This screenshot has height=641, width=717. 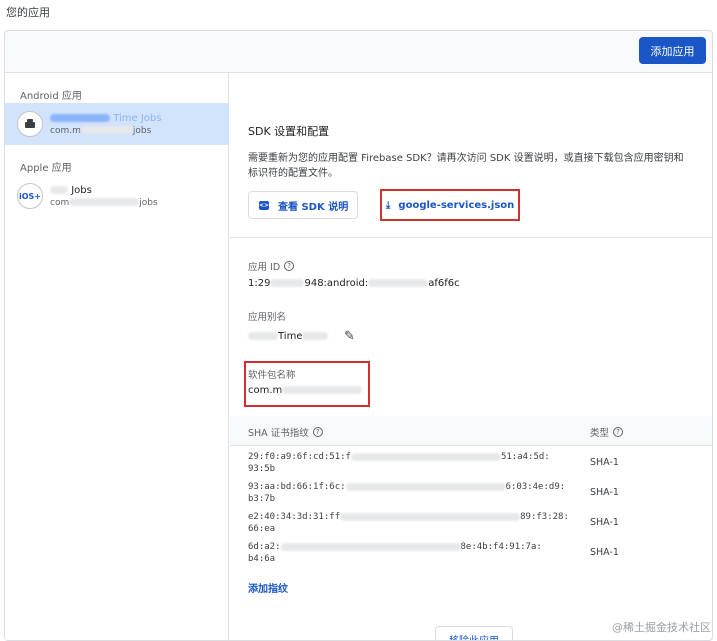 I want to click on app-id-value: 1:29 948:android: af6f6c, so click(x=354, y=283).